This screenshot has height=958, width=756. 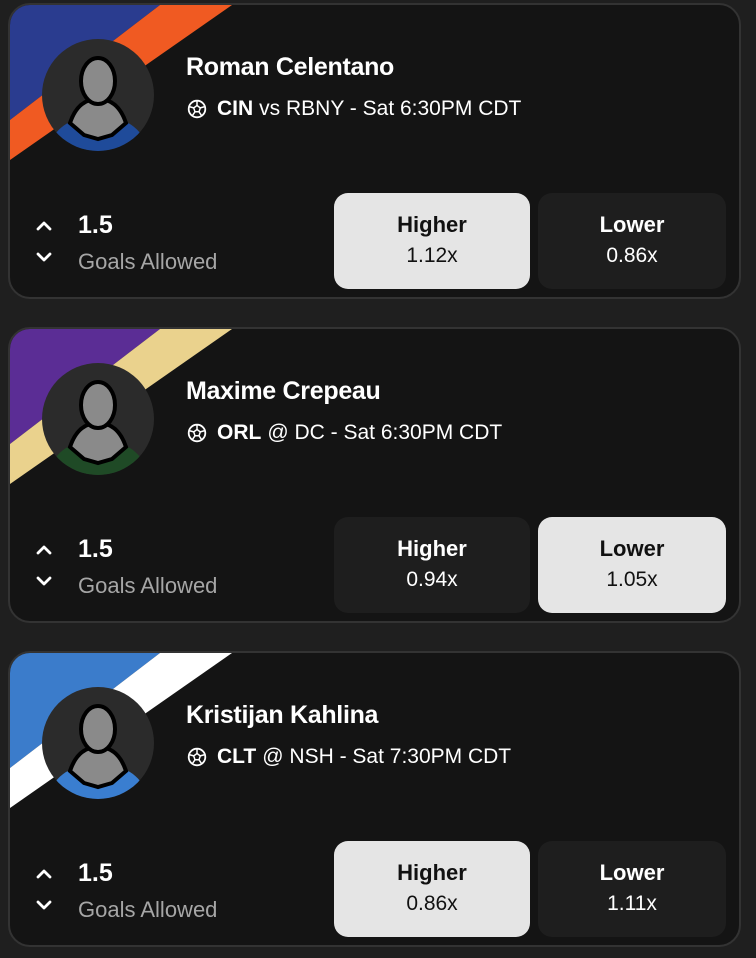 I want to click on matchup-details: @ NSH - Sat 7:30PM CDT, so click(x=387, y=756).